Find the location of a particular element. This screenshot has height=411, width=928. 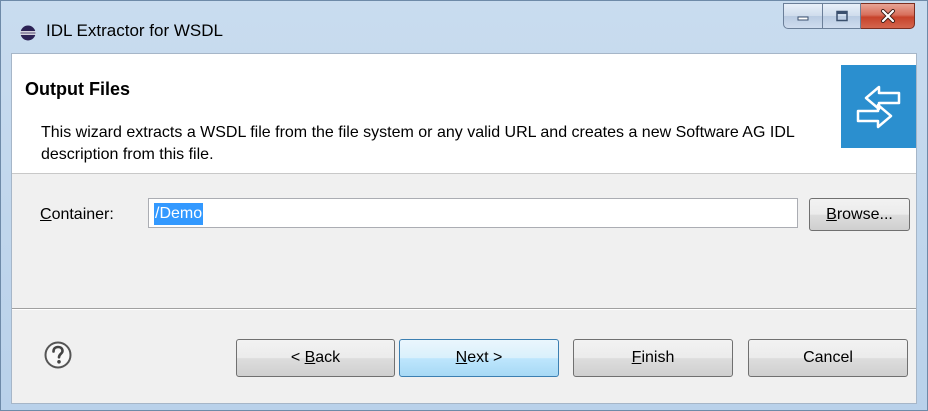

container-input-value: /Demo is located at coordinates (179, 214).